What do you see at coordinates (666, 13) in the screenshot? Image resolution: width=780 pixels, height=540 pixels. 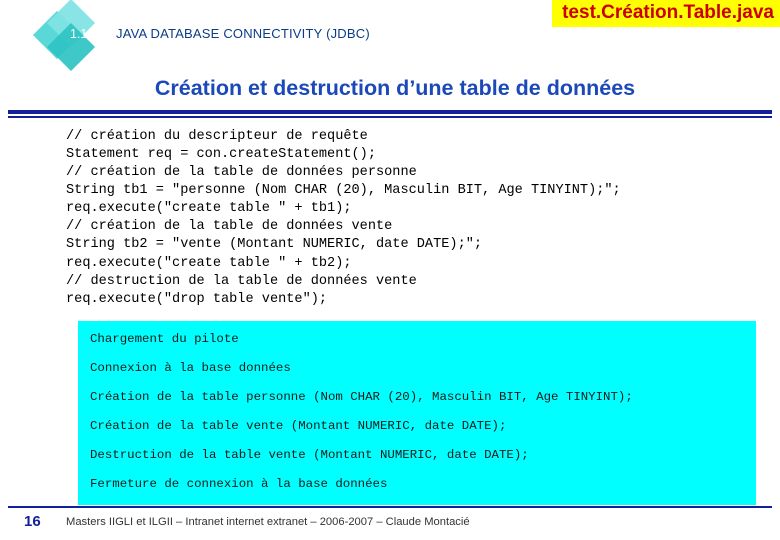 I see `file-name-banner: test.Création.Table.java` at bounding box center [666, 13].